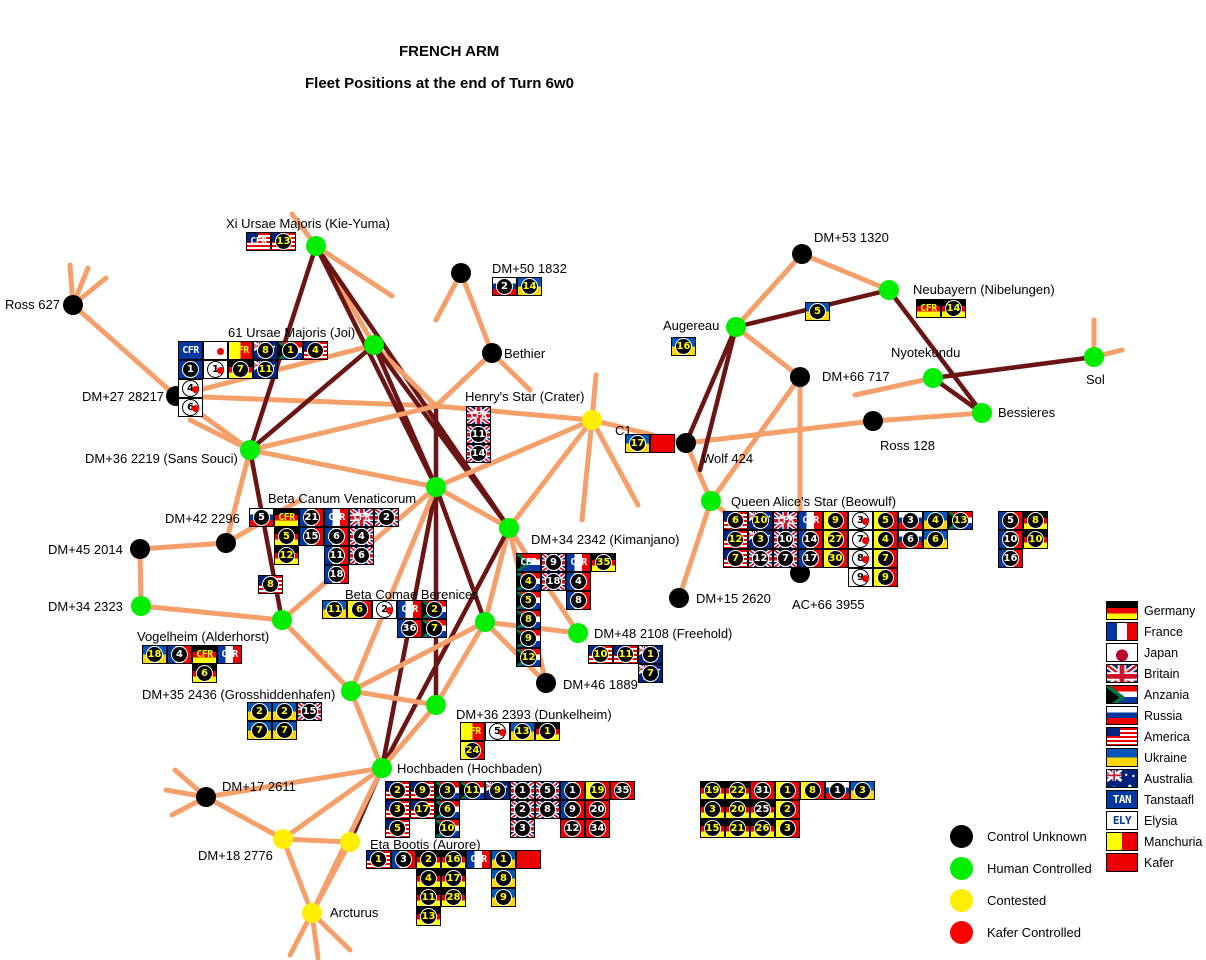 The width and height of the screenshot is (1206, 960). What do you see at coordinates (597, 828) in the screenshot?
I see `fleet-counter: 34` at bounding box center [597, 828].